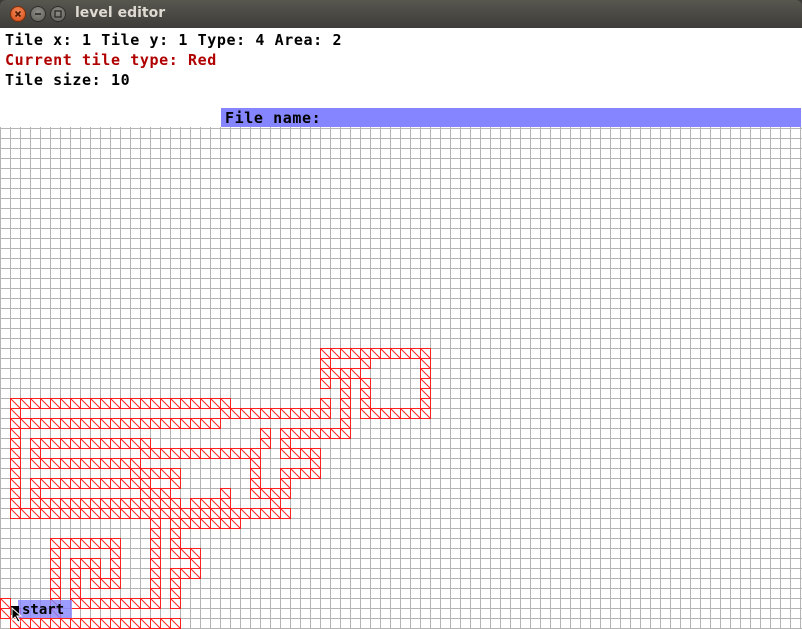  Describe the element at coordinates (68, 80) in the screenshot. I see `tile-size-line: Tile size: 10` at that location.